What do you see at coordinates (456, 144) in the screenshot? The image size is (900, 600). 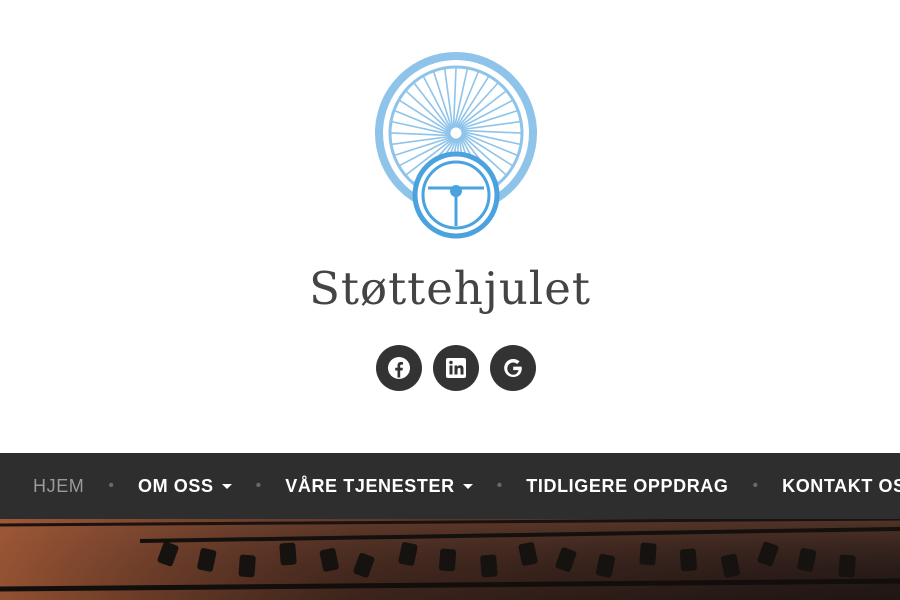 I see `logo-icon` at bounding box center [456, 144].